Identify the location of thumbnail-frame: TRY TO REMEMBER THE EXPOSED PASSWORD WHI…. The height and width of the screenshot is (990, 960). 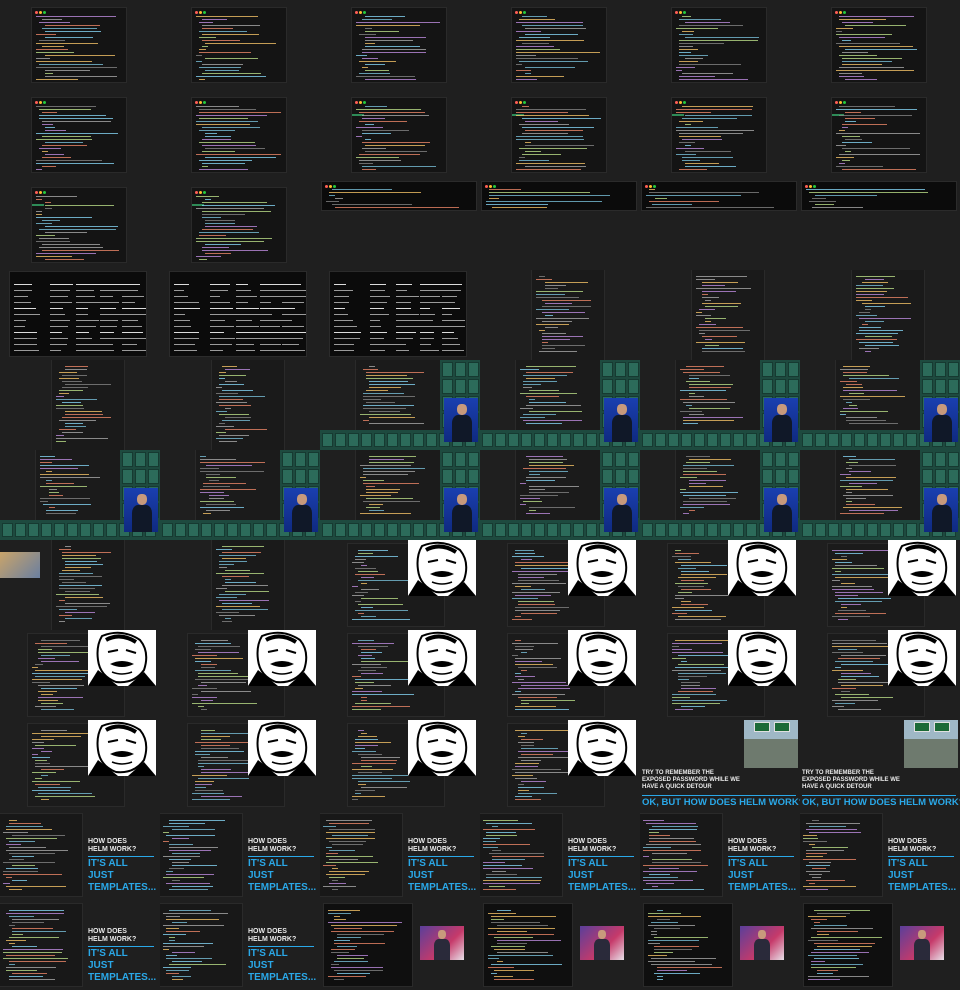
(880, 765).